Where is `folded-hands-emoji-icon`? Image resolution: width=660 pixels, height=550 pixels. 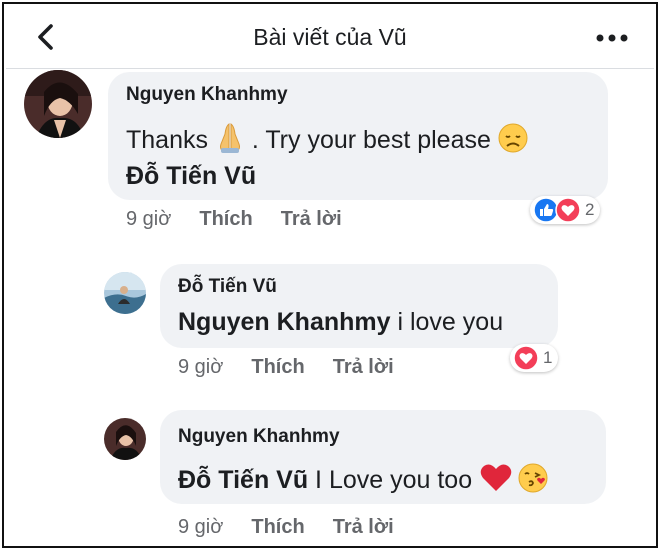 folded-hands-emoji-icon is located at coordinates (230, 141).